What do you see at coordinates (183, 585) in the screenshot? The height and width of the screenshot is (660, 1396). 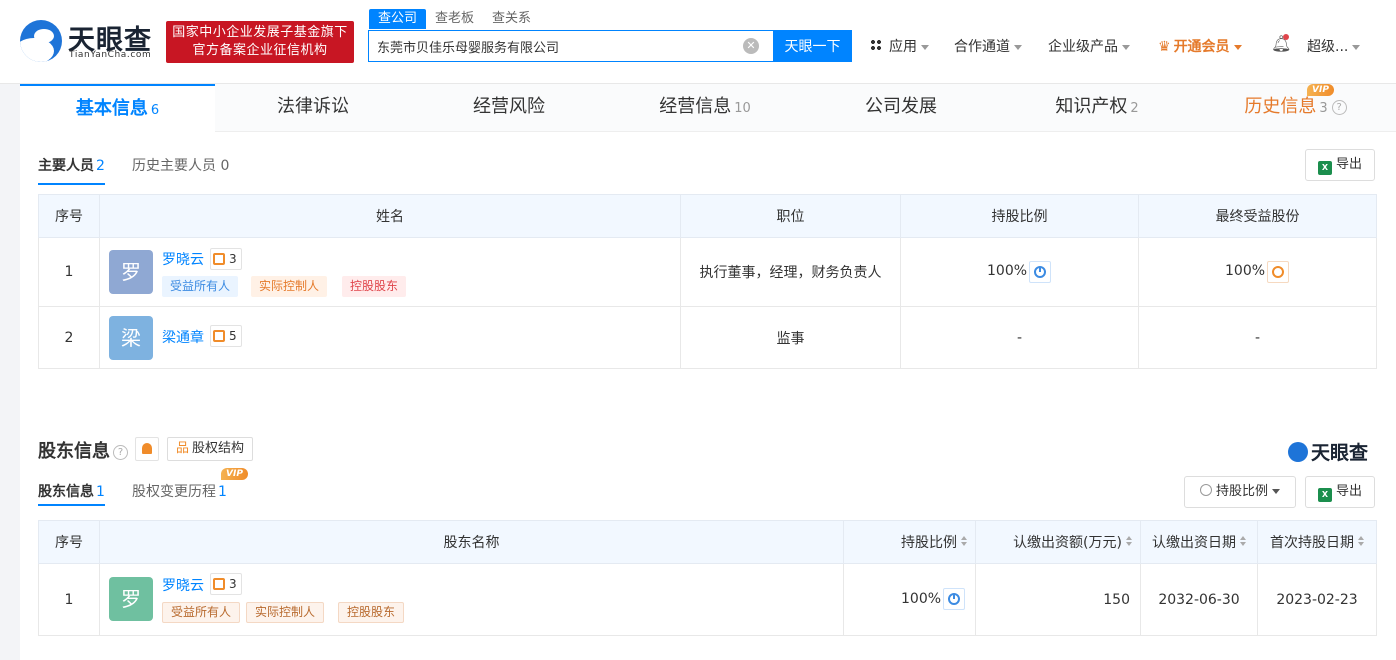 I see `holder-name-link: 罗晓云` at bounding box center [183, 585].